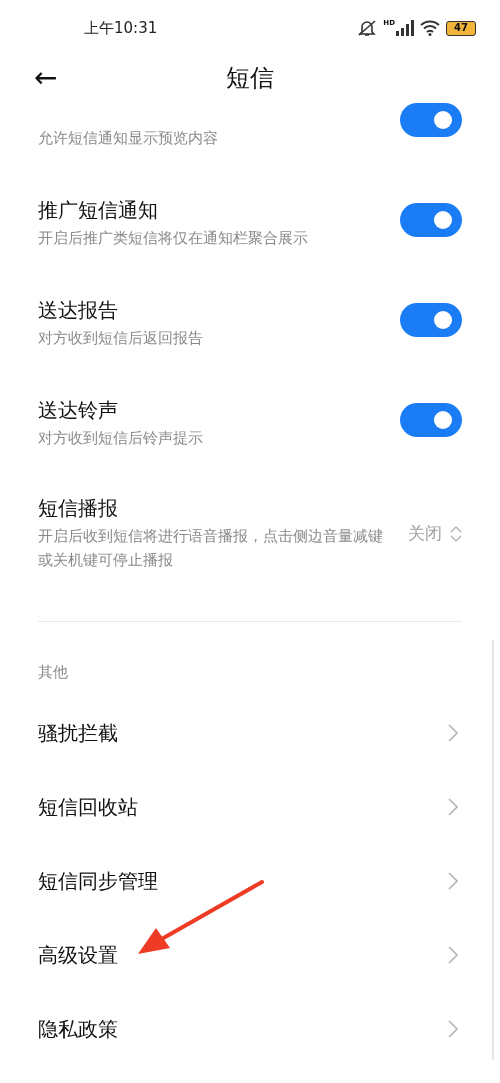 The image size is (500, 1083). What do you see at coordinates (250, 955) in the screenshot?
I see `settings-item: 高级设置` at bounding box center [250, 955].